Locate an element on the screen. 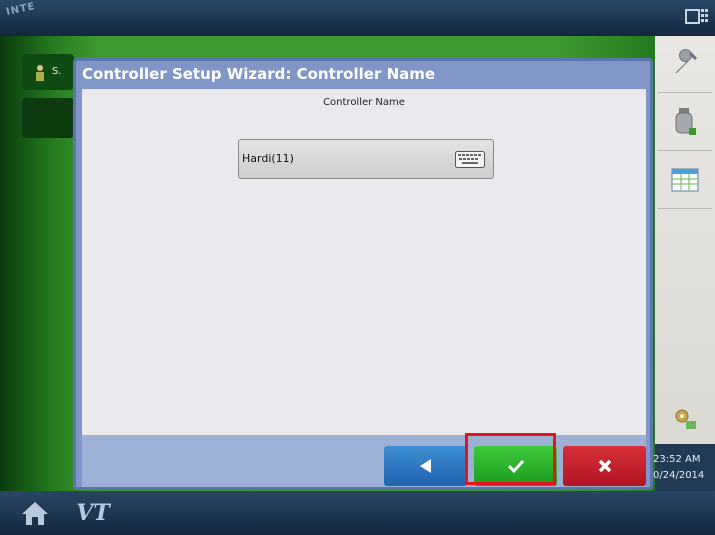  tools-button is located at coordinates (685, 64).